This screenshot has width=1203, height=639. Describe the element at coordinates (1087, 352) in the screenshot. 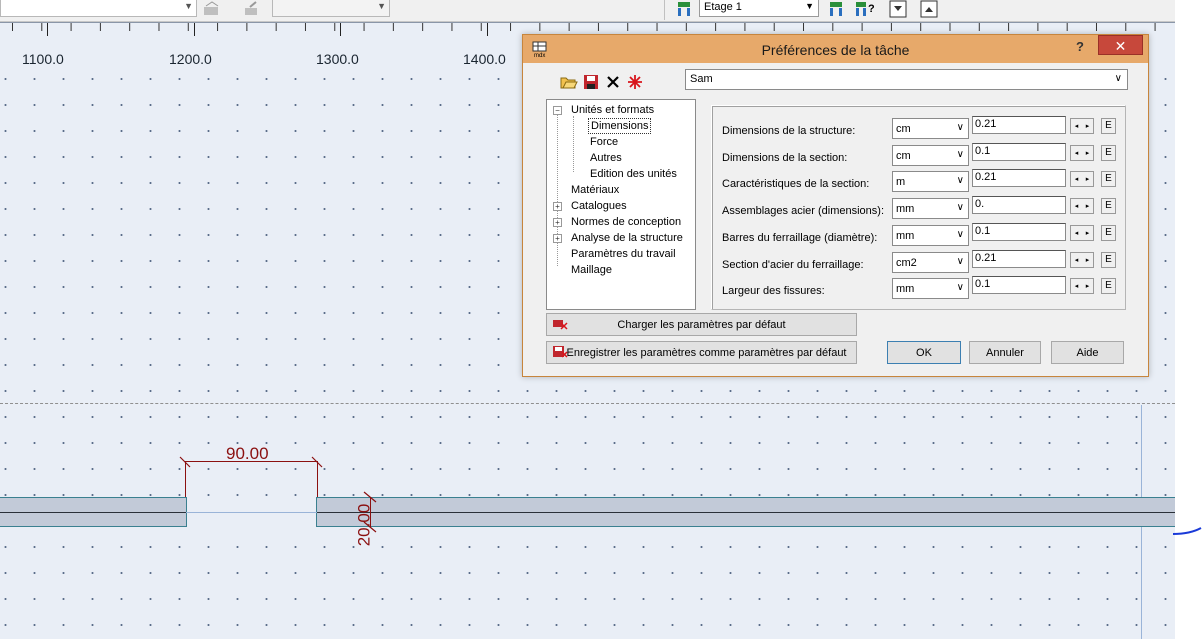

I see `help-button: Aide` at that location.